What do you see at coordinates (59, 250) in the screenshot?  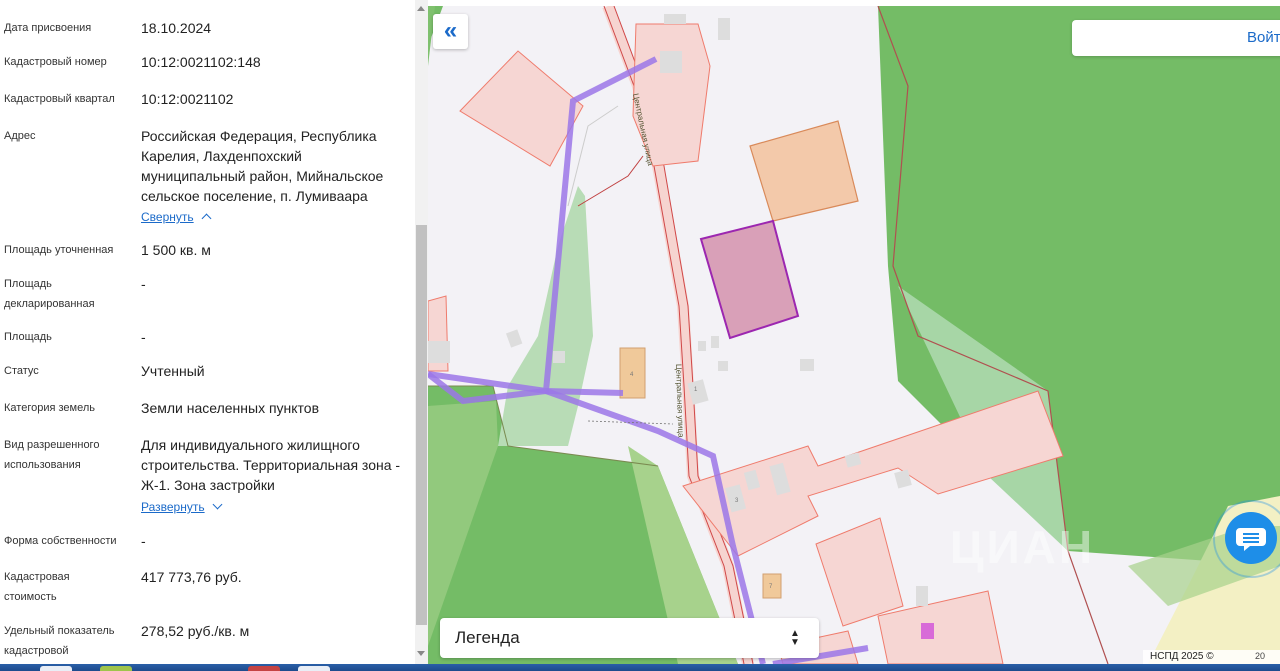 I see `row-label: Площадь уточненная` at bounding box center [59, 250].